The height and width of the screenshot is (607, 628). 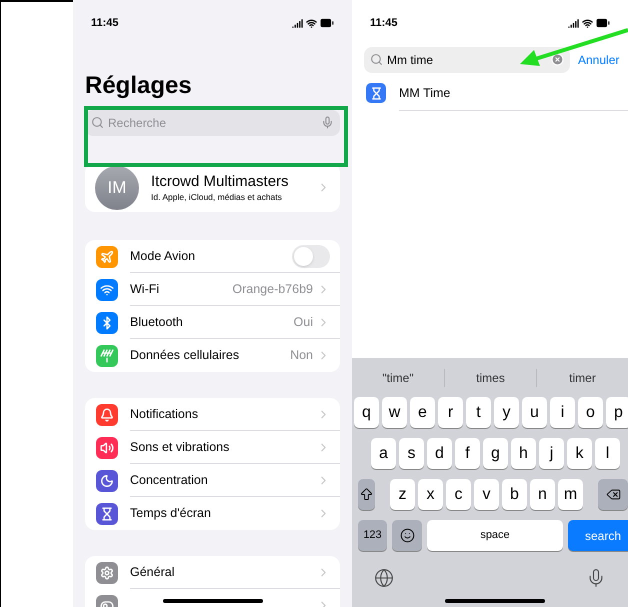 I want to click on settings-row: Temps d'écran, so click(x=212, y=513).